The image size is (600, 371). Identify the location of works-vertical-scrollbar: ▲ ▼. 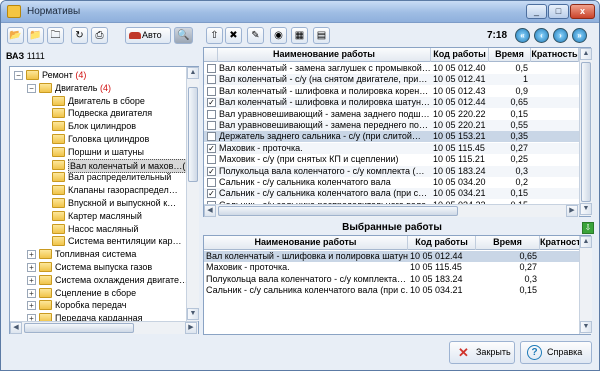
(585, 132).